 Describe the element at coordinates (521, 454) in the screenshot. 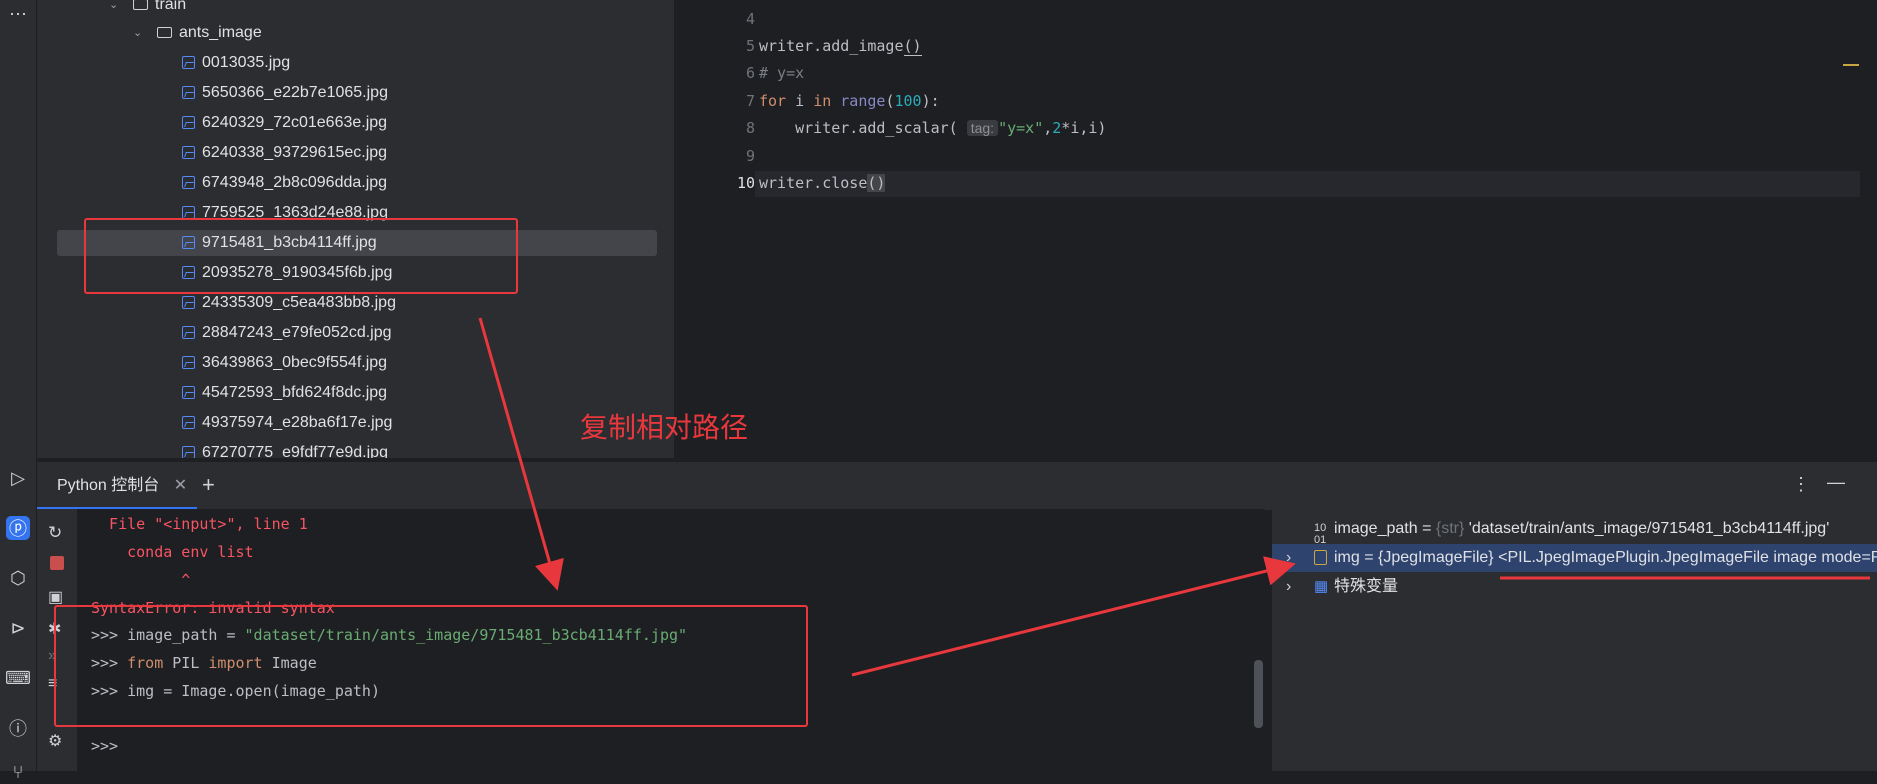

I see `arrow-down` at that location.